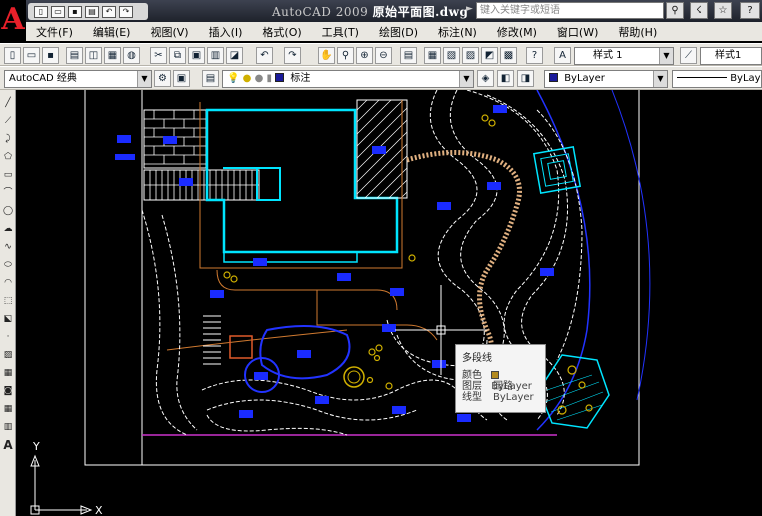  Describe the element at coordinates (513, 397) in the screenshot. I see `tooltip-linetype-value: ByLayer` at that location.